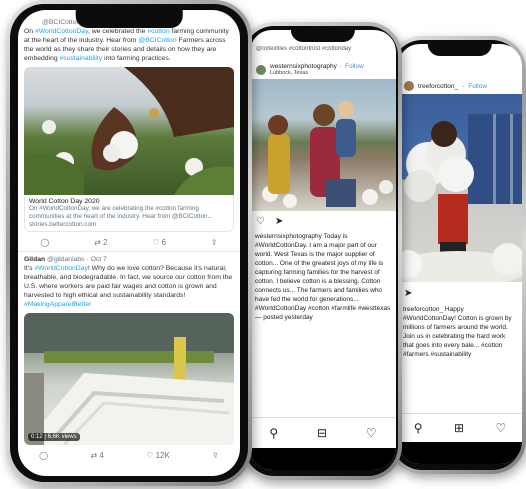 This screenshot has width=526, height=489. Describe the element at coordinates (129, 224) in the screenshot. I see `card-url: stories.bettercotton.com` at that location.